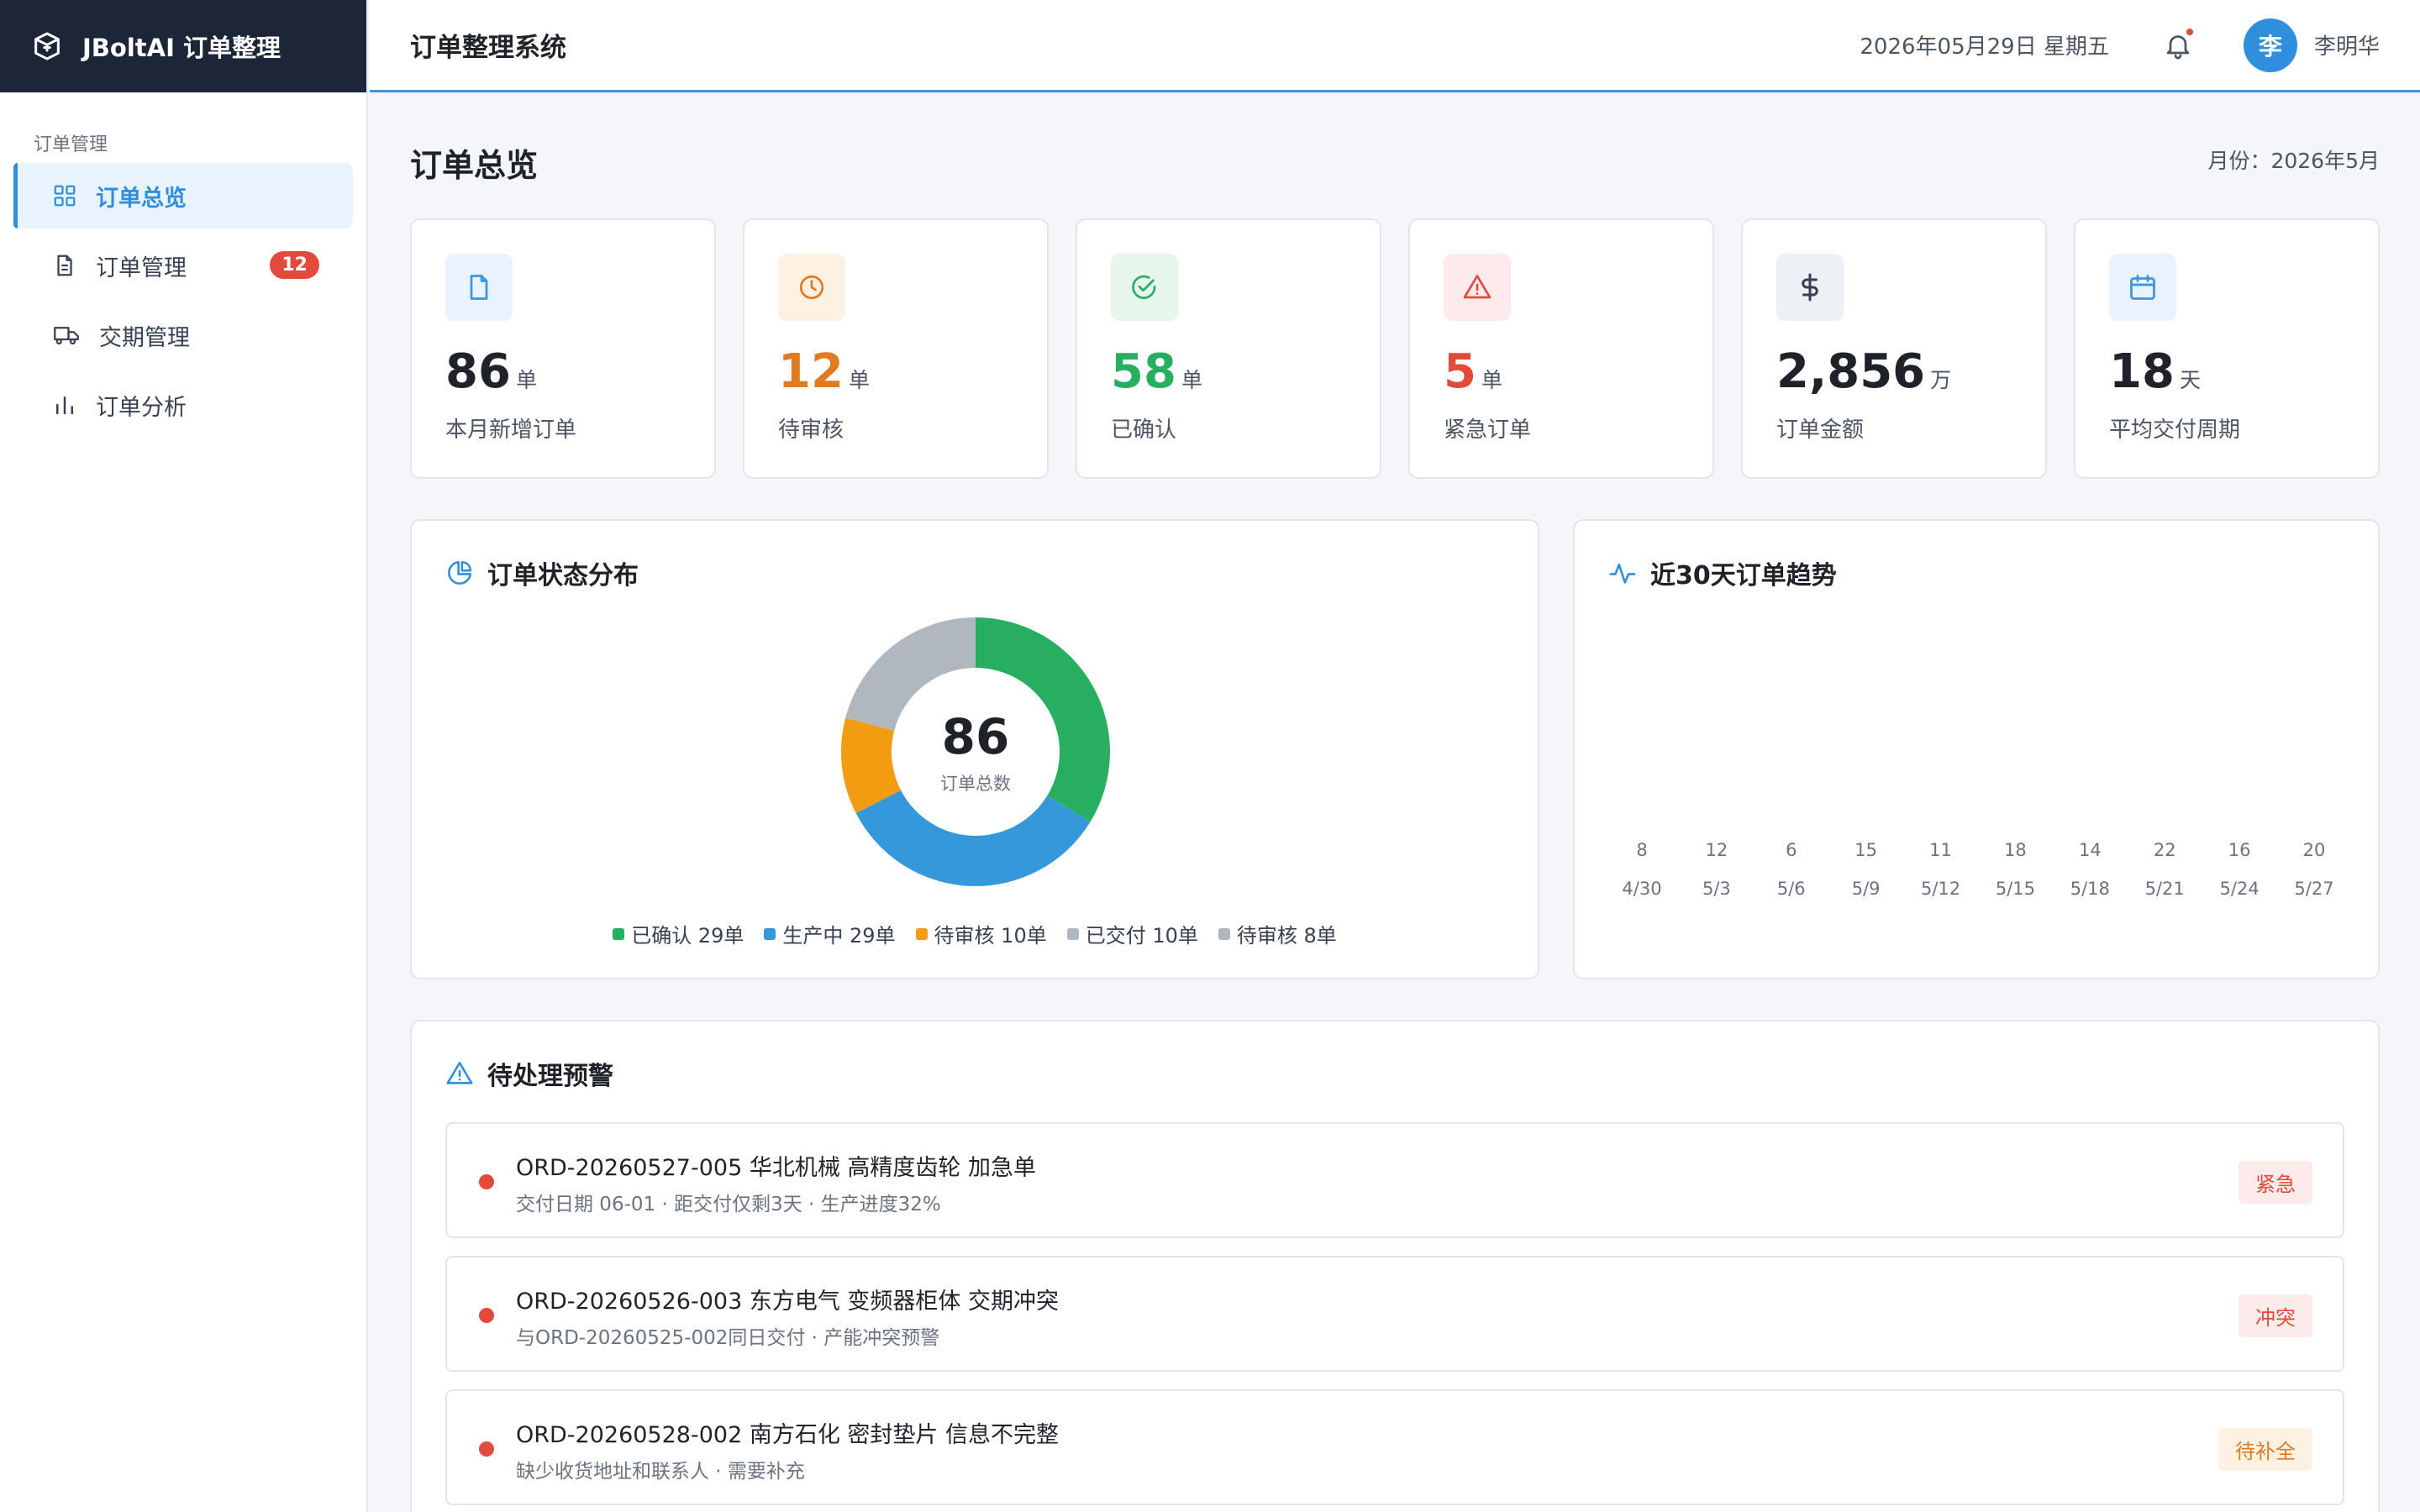 The height and width of the screenshot is (1512, 2420). Describe the element at coordinates (2239, 869) in the screenshot. I see `trend-point: 16 5/24` at that location.